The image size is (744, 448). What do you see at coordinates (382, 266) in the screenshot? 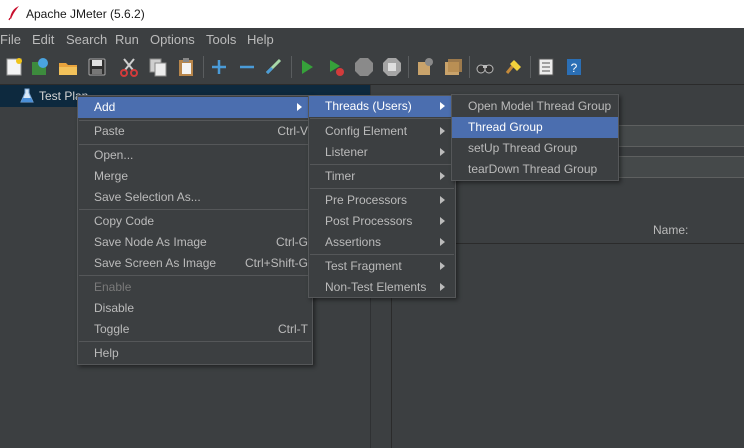
I see `menu-item-test-fragment: Test Fragment` at bounding box center [382, 266].